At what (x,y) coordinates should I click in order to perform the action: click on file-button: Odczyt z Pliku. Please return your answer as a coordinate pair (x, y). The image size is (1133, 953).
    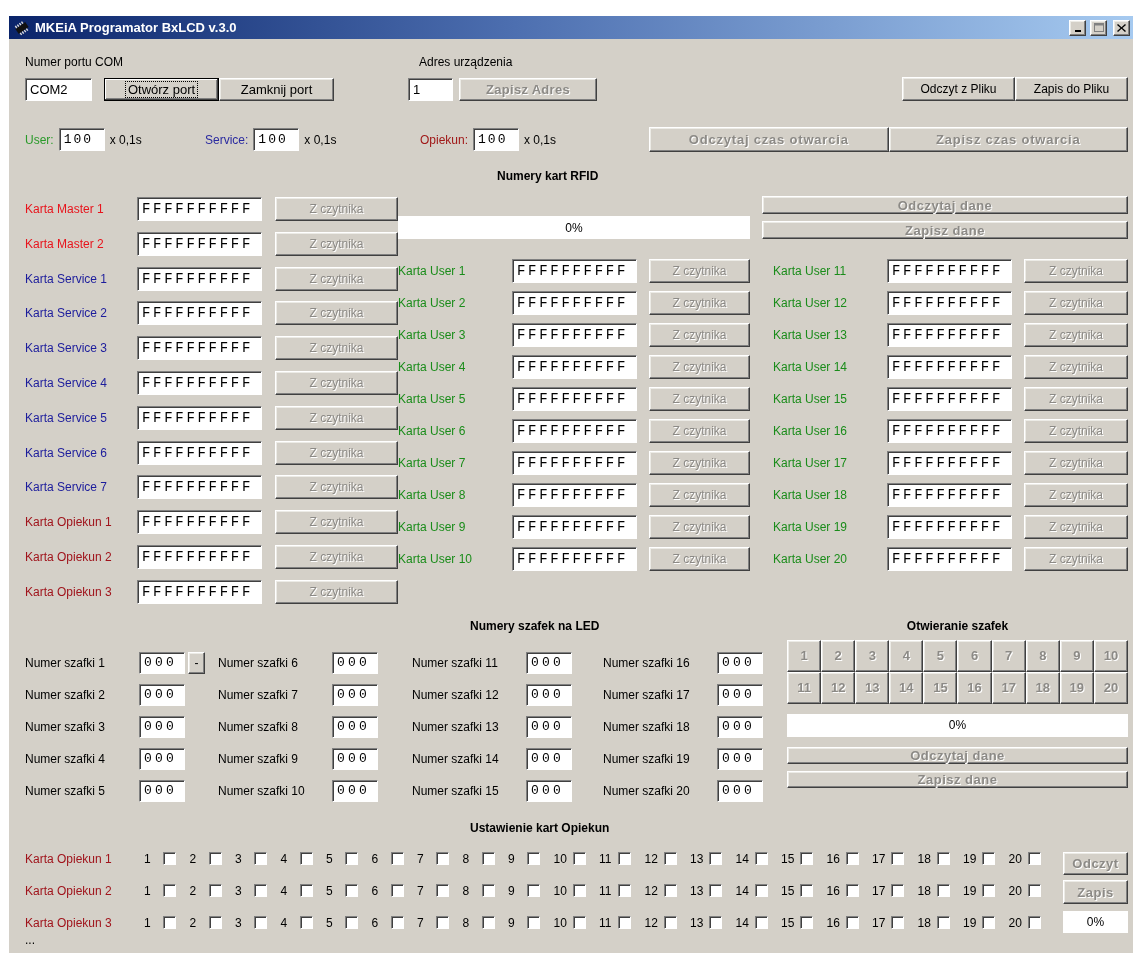
    Looking at the image, I should click on (958, 89).